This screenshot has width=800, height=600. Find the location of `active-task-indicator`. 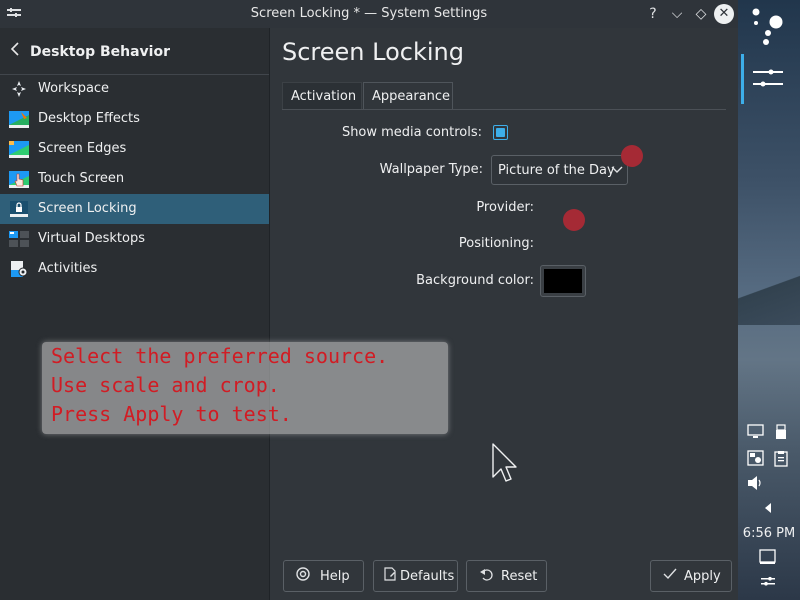

active-task-indicator is located at coordinates (742, 79).